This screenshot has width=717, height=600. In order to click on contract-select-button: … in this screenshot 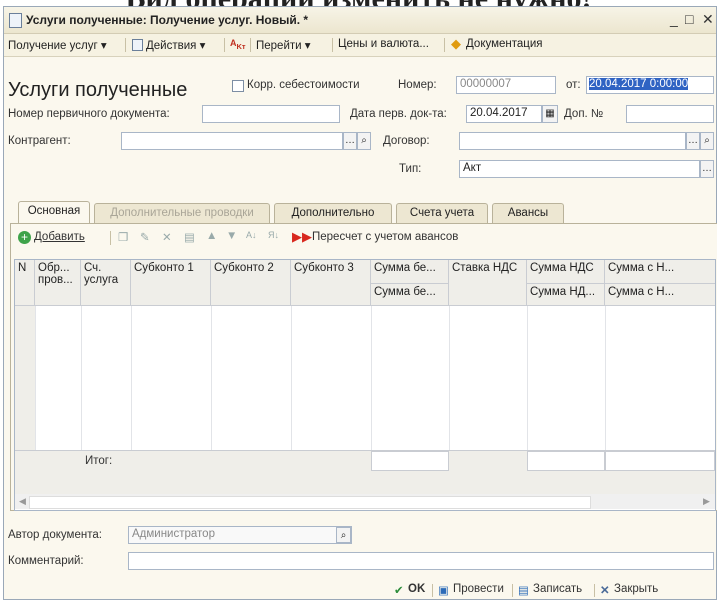, I will do `click(693, 141)`.